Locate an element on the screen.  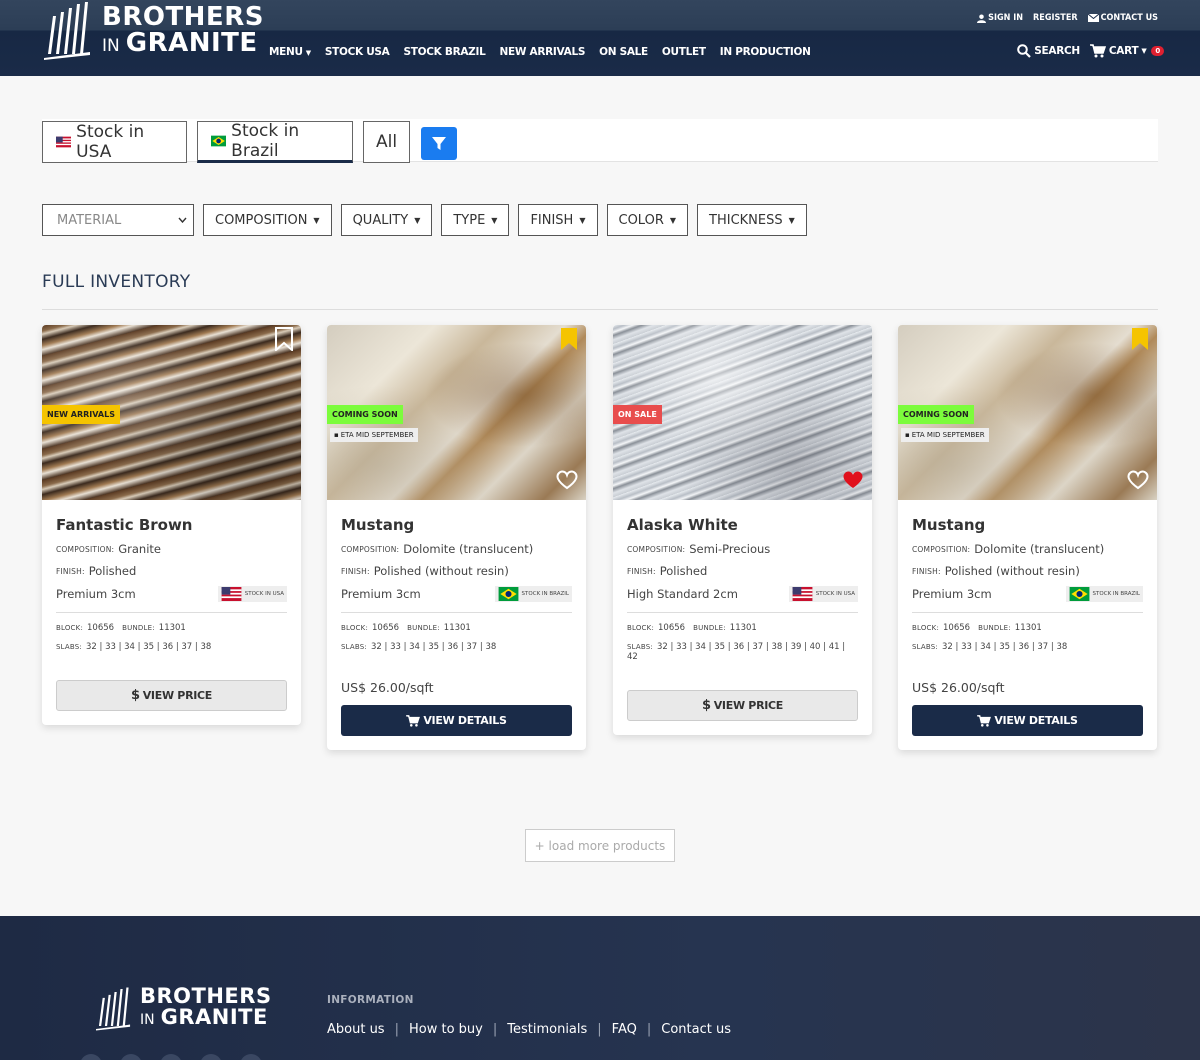
footer-logo: BROTHERS IN GRANITE is located at coordinates (184, 1008).